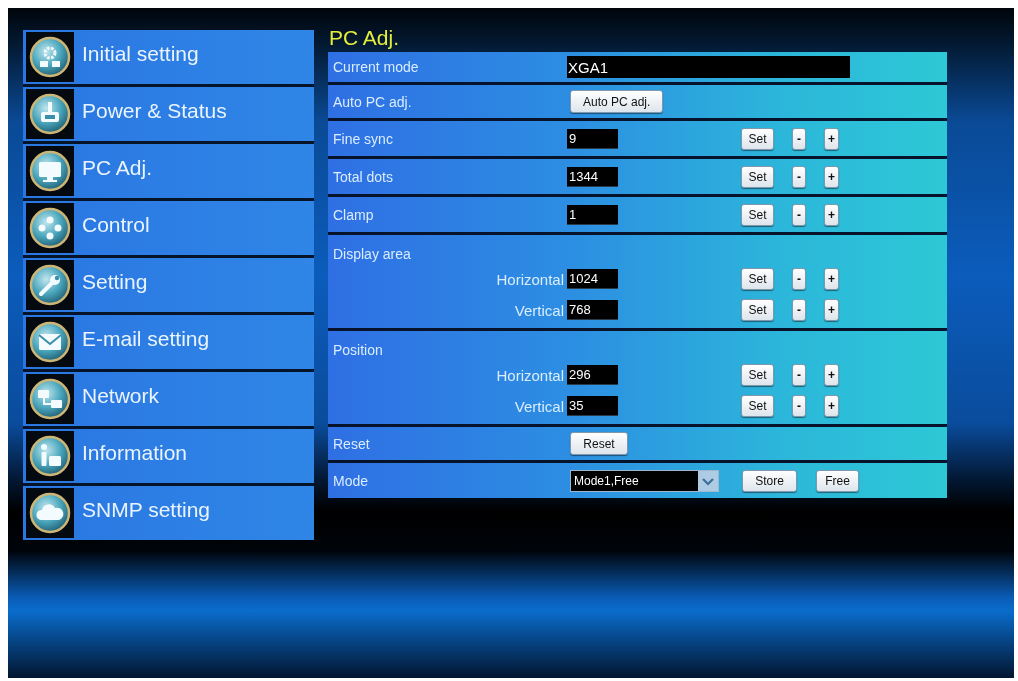 The height and width of the screenshot is (681, 1018). Describe the element at coordinates (372, 254) in the screenshot. I see `section-label: Display area` at that location.